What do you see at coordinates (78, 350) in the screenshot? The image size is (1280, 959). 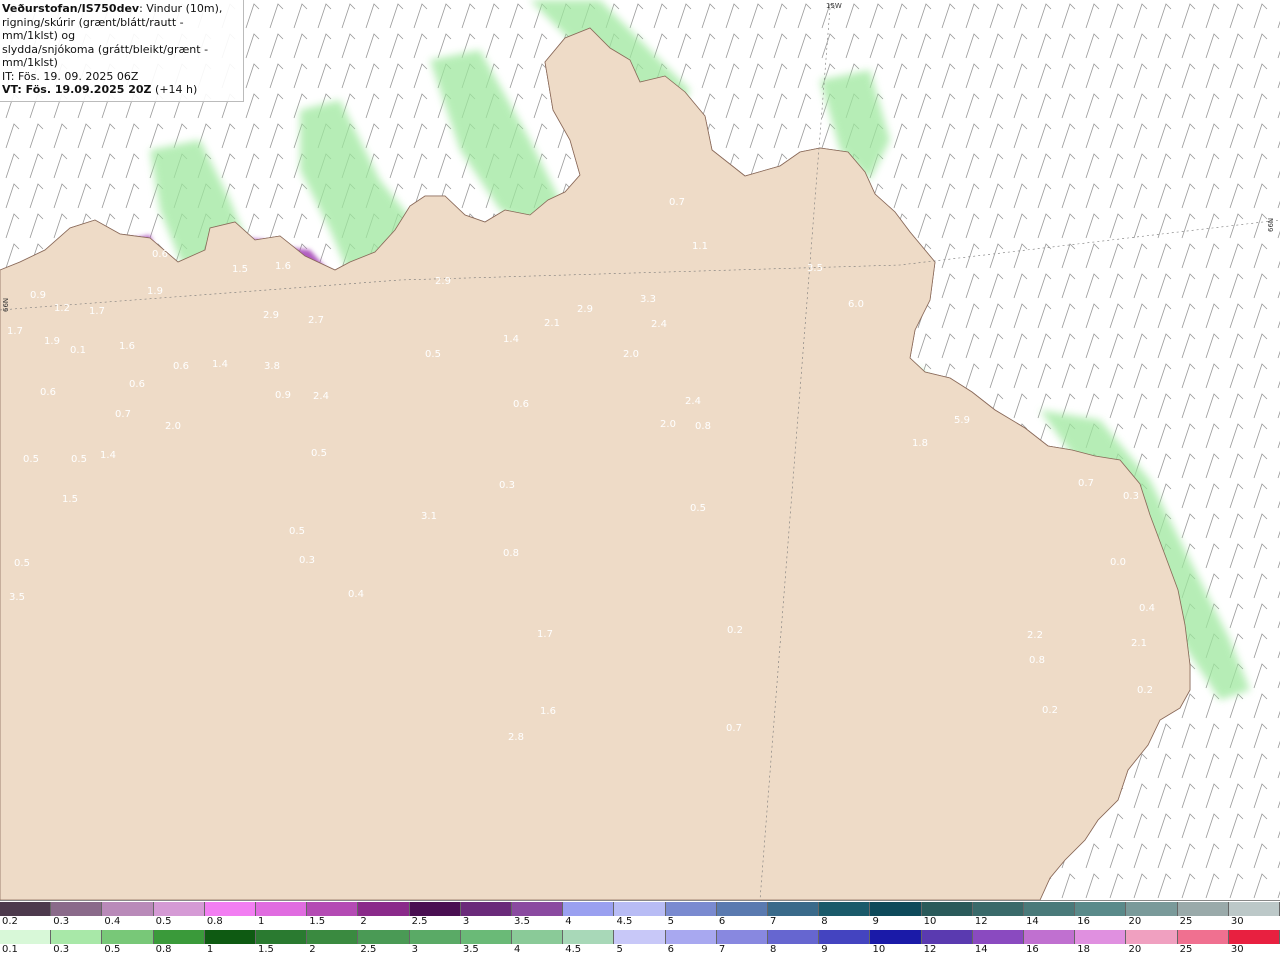 I see `precip-value-label: 0.1` at bounding box center [78, 350].